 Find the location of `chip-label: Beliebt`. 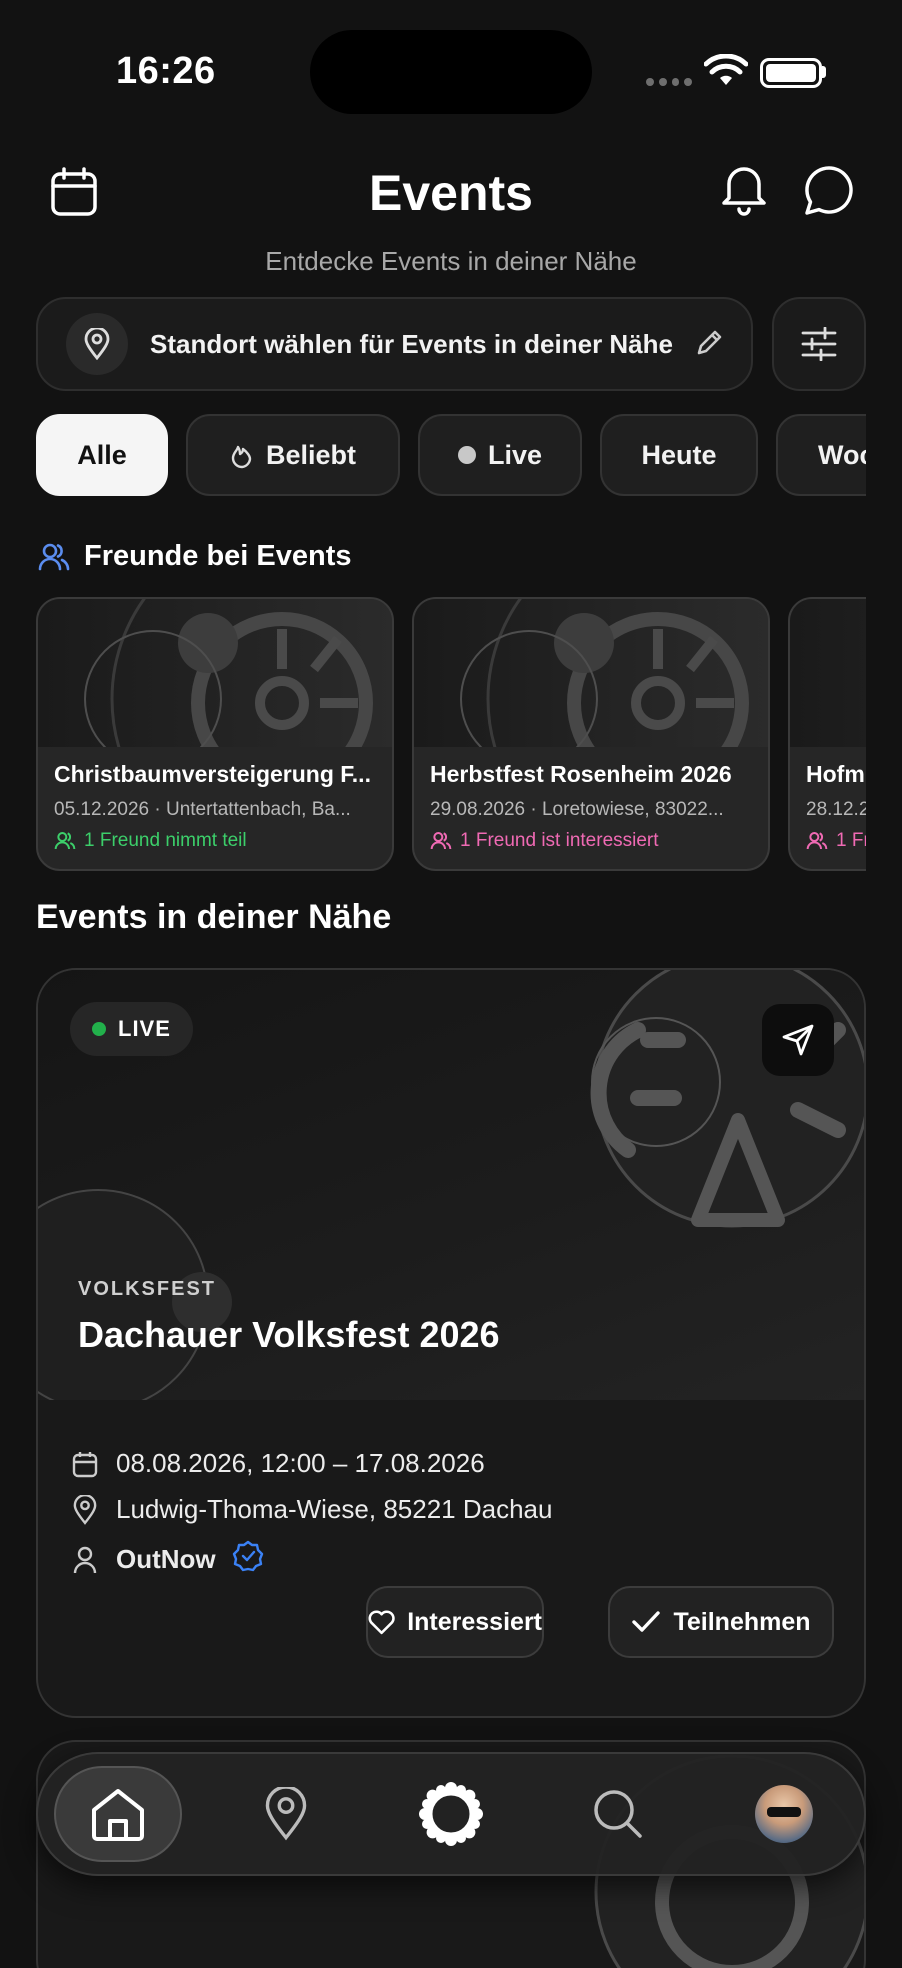

chip-label: Beliebt is located at coordinates (311, 454).